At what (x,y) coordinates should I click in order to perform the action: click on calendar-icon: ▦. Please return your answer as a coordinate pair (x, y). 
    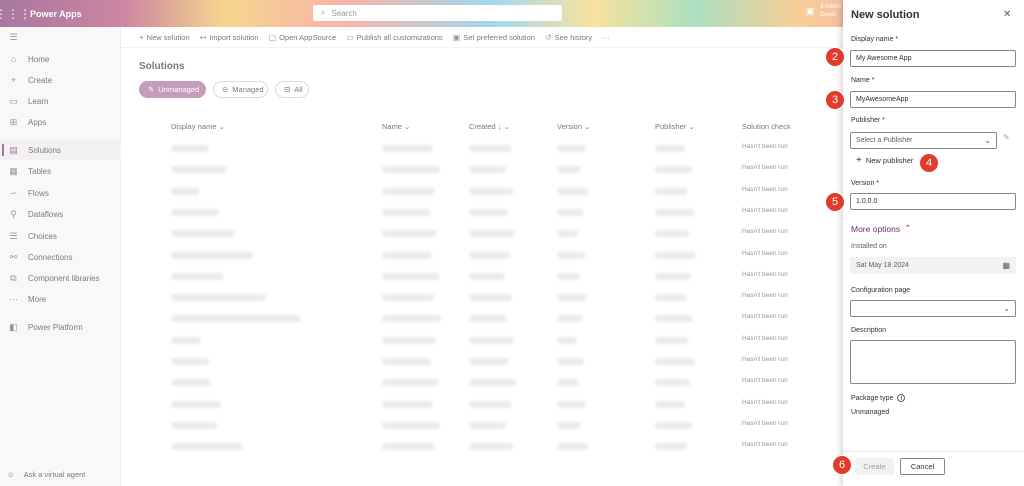
    Looking at the image, I should click on (1006, 265).